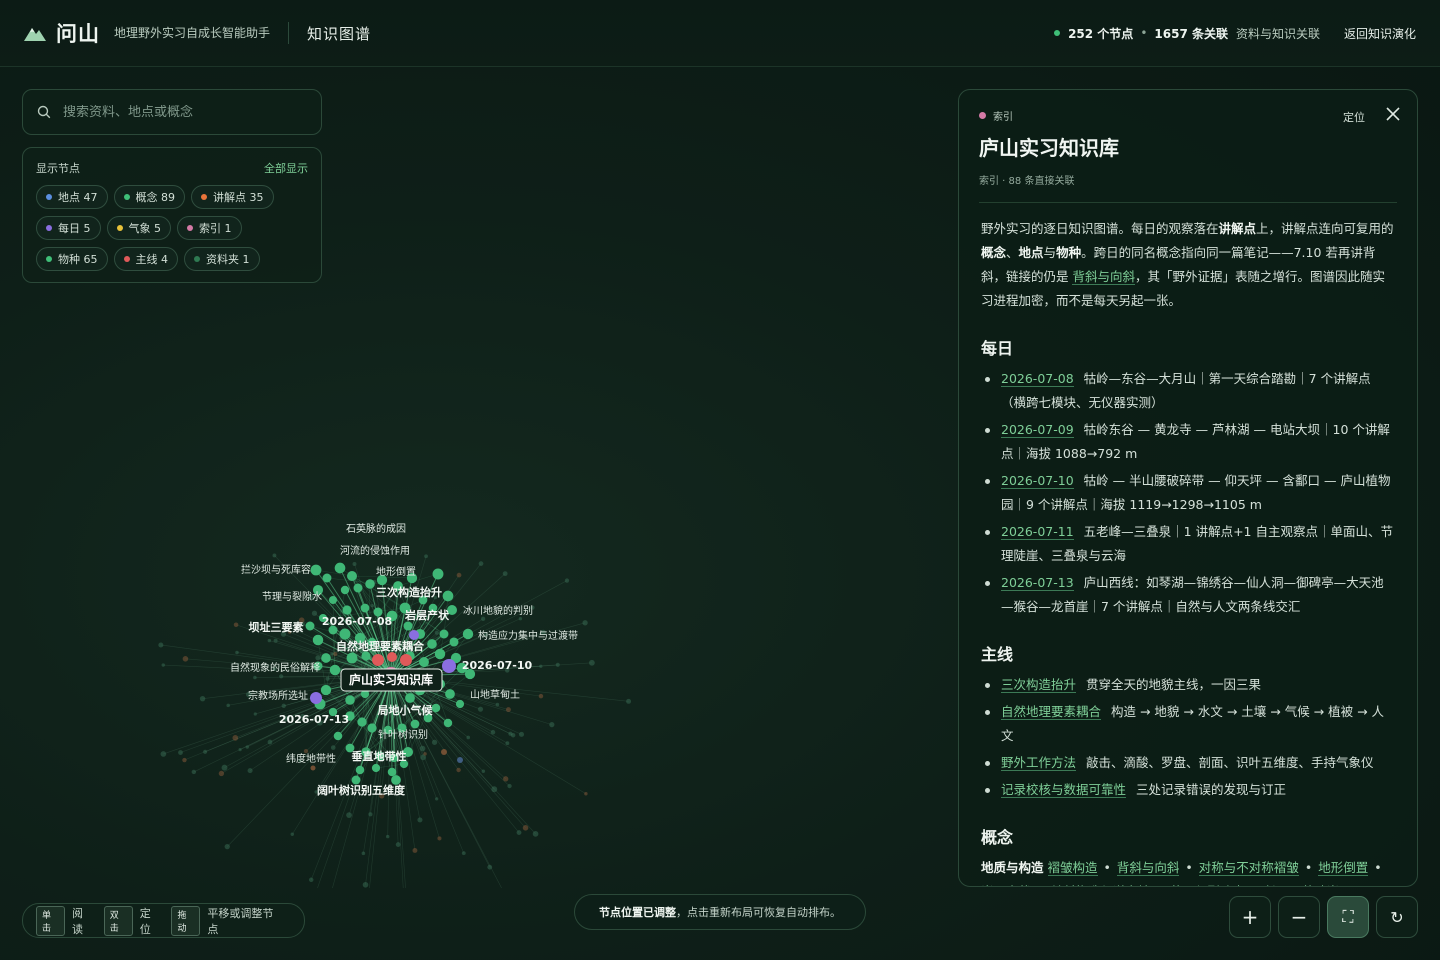  Describe the element at coordinates (1006, 885) in the screenshot. I see `concept-link: 岩层产状` at that location.